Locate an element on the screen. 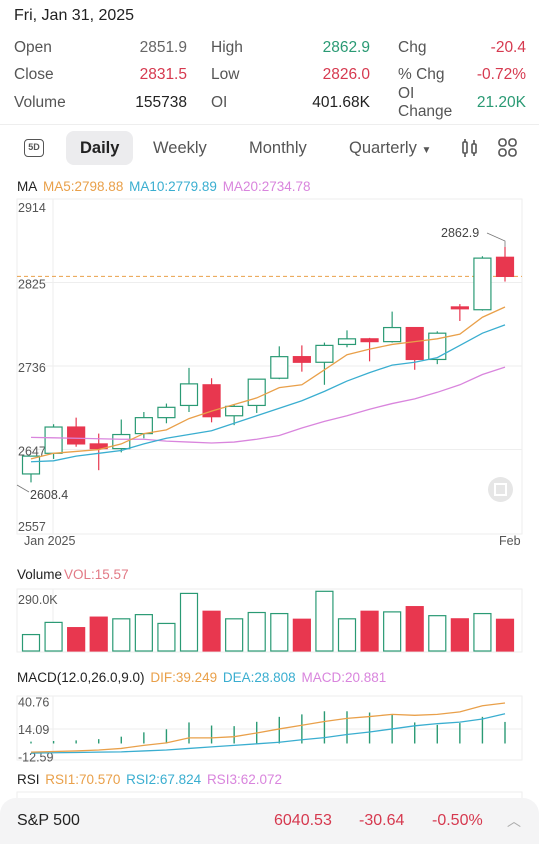 The image size is (539, 844). low-marker-line is located at coordinates (23, 488).